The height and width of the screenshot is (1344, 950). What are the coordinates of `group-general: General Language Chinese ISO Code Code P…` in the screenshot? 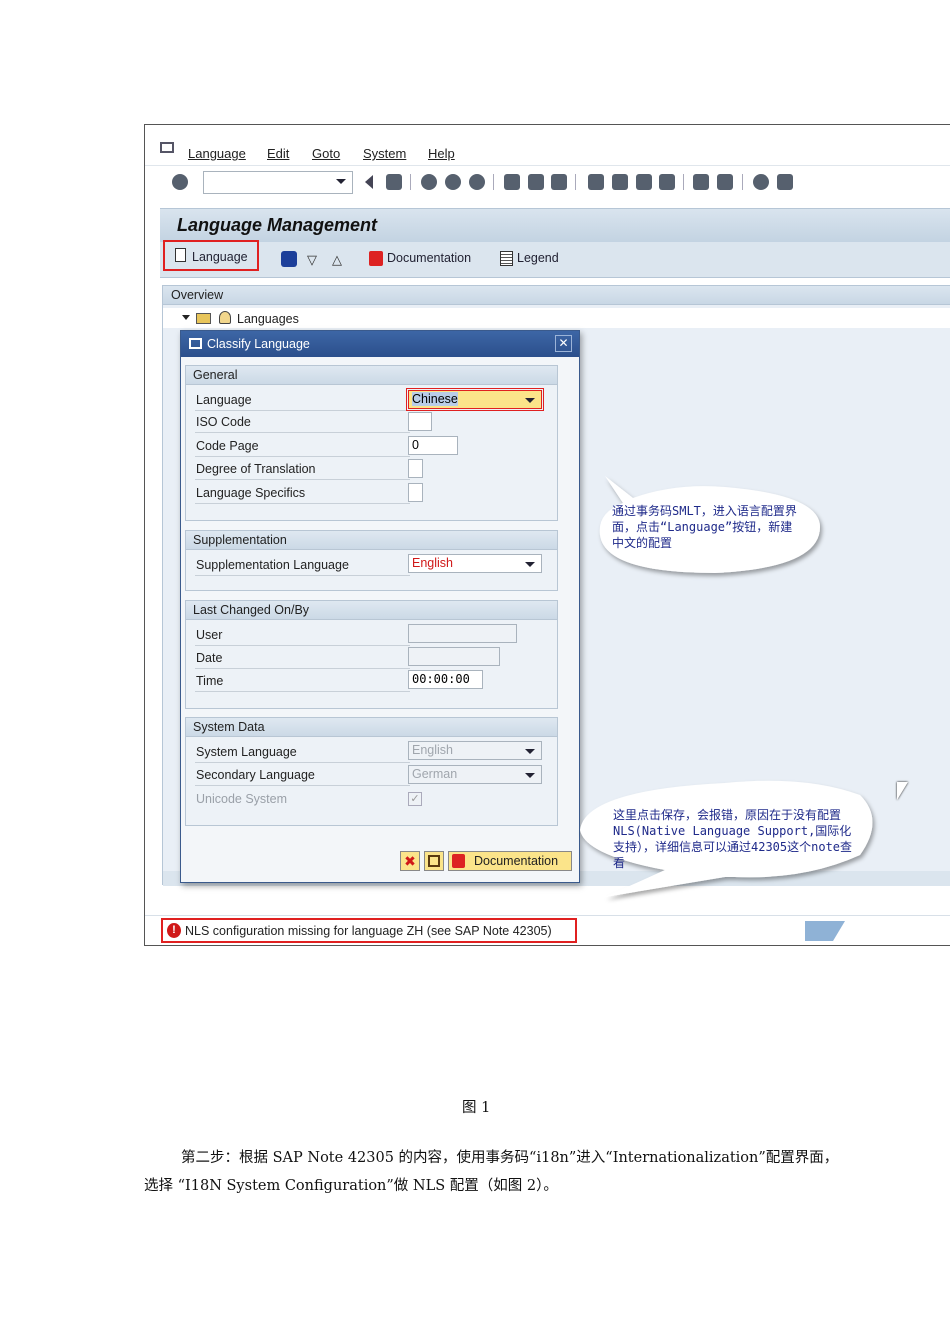 It's located at (371, 443).